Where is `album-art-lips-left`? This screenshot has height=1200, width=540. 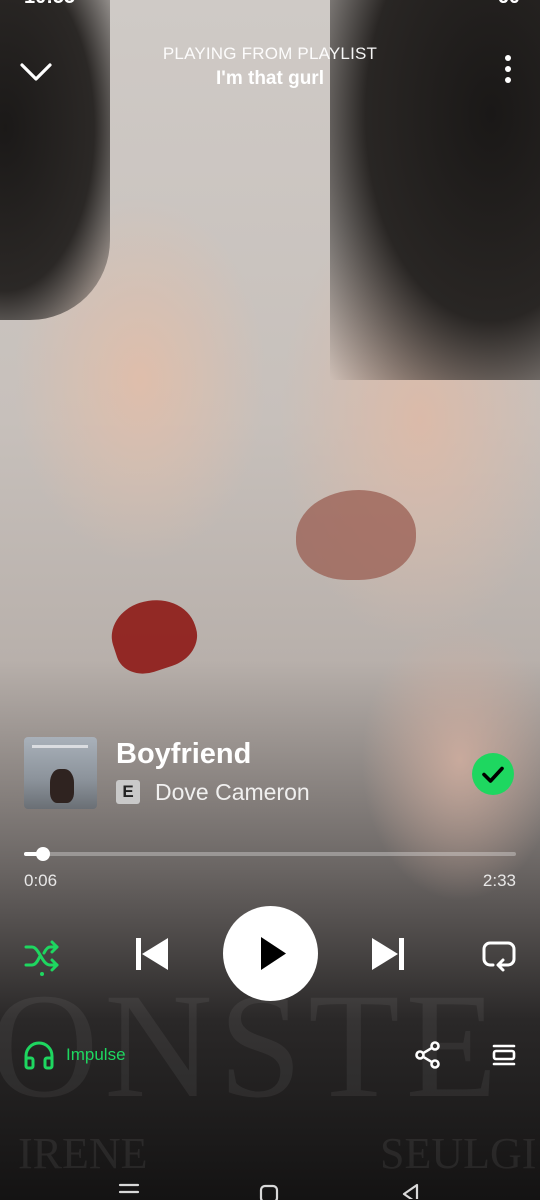
album-art-lips-left is located at coordinates (154, 635).